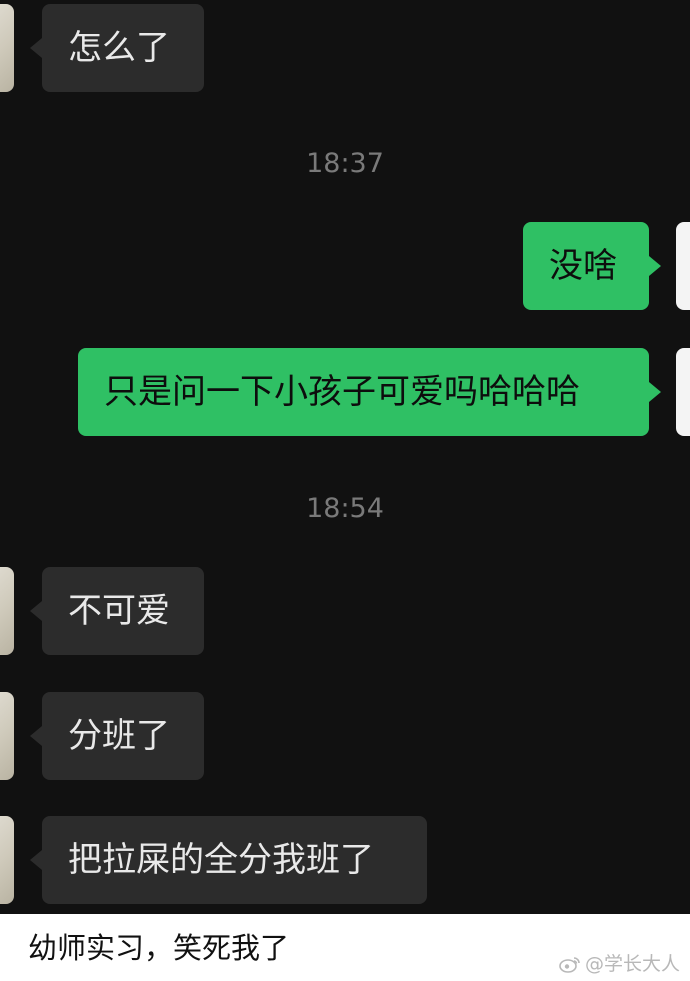 The width and height of the screenshot is (690, 981). I want to click on message-text: 分班了, so click(119, 736).